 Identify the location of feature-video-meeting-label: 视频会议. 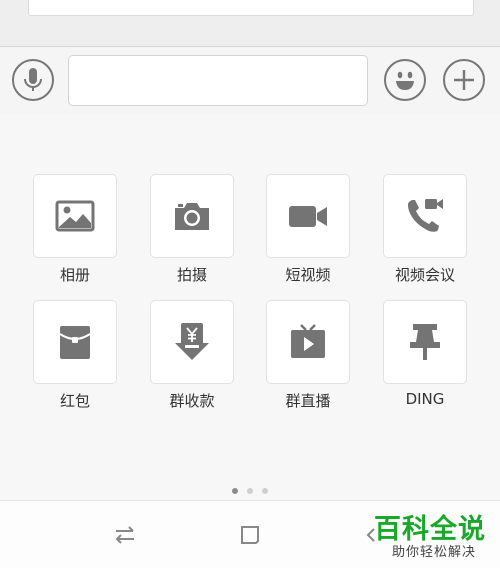
(424, 275).